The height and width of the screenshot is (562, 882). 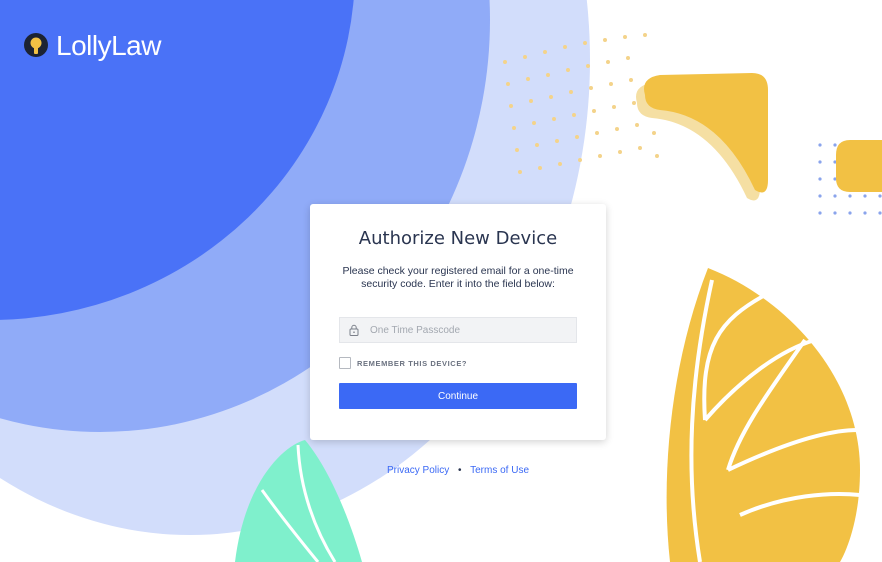 I want to click on brand-logo: LollyLaw, so click(x=91, y=46).